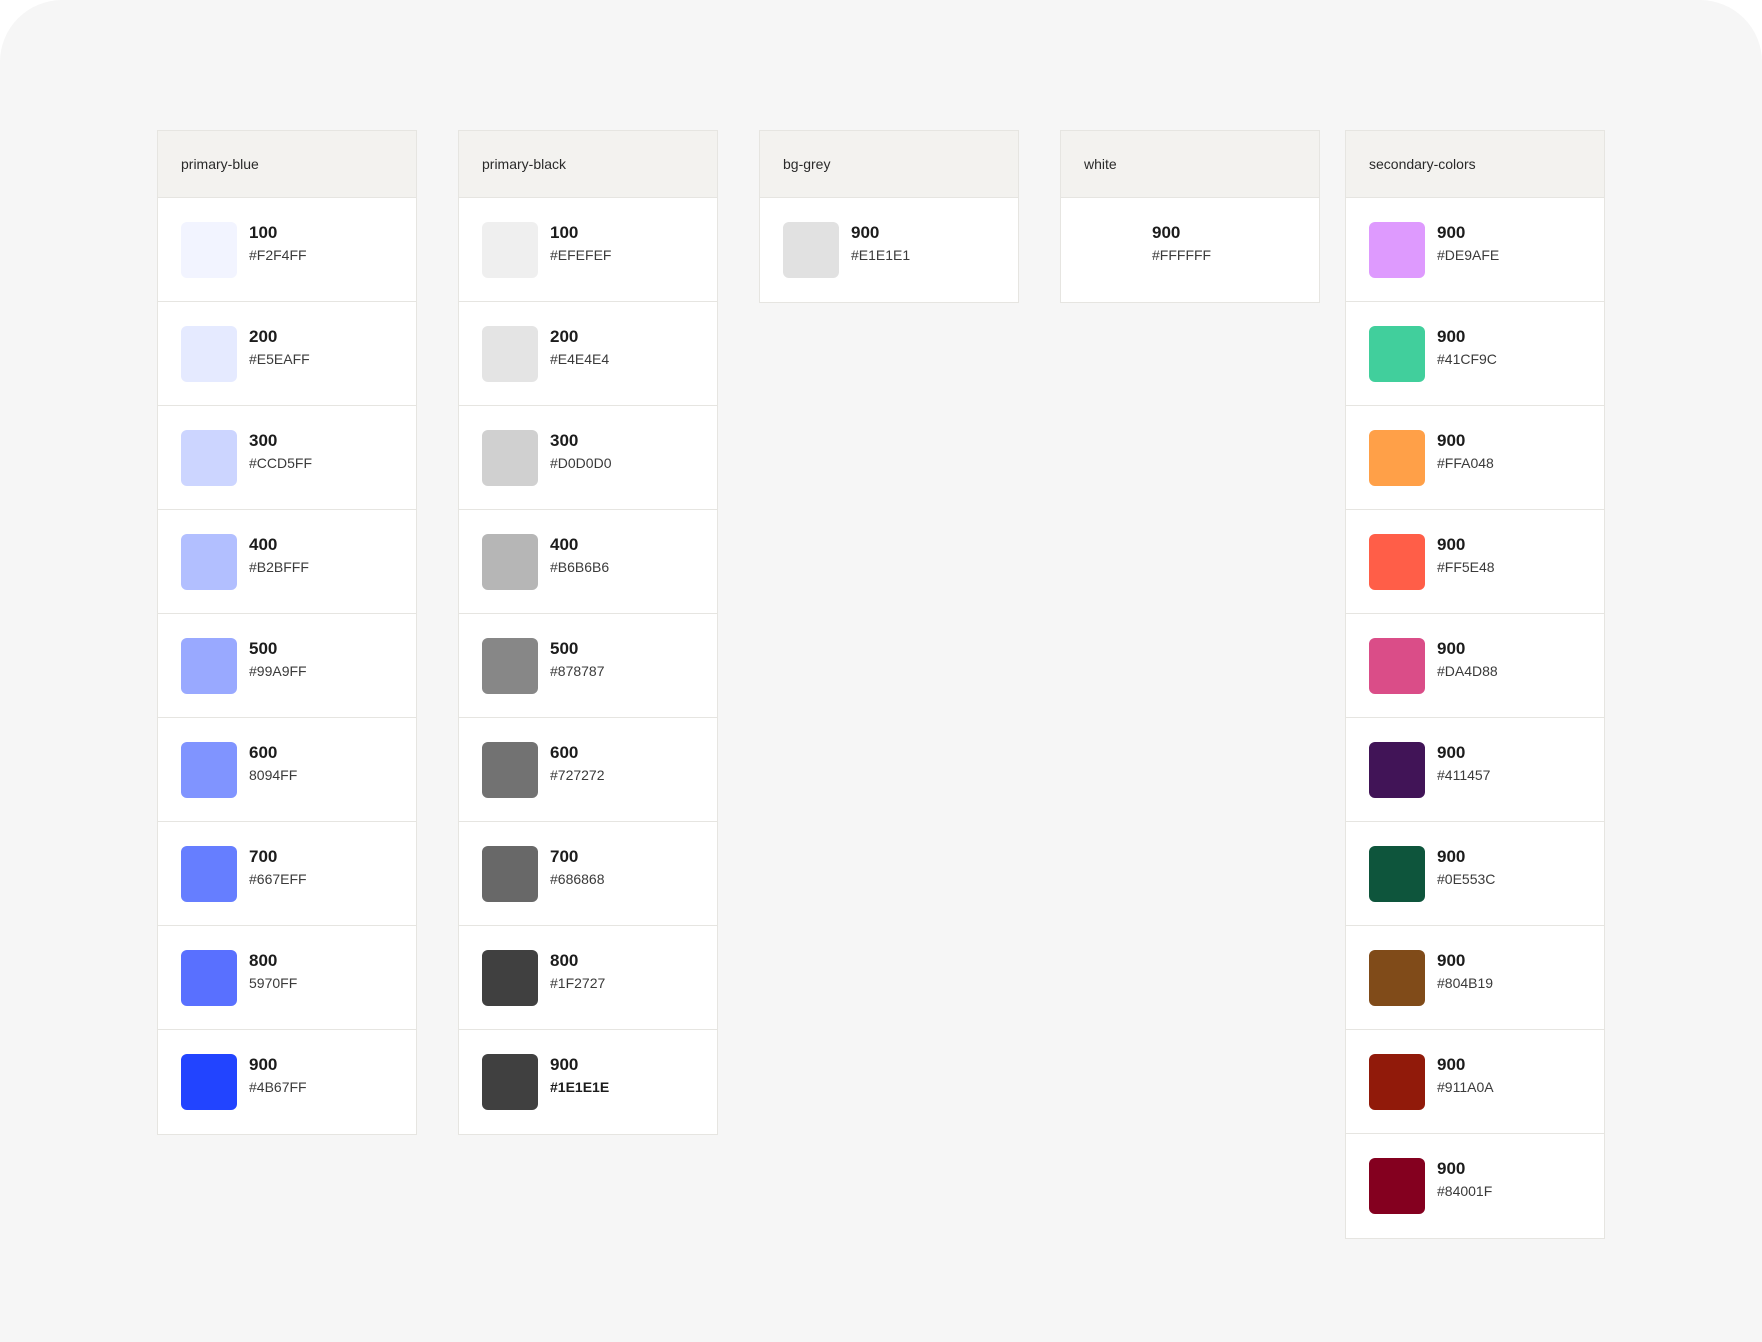 This screenshot has width=1762, height=1342. Describe the element at coordinates (1464, 774) in the screenshot. I see `swatch-hex: #411457` at that location.